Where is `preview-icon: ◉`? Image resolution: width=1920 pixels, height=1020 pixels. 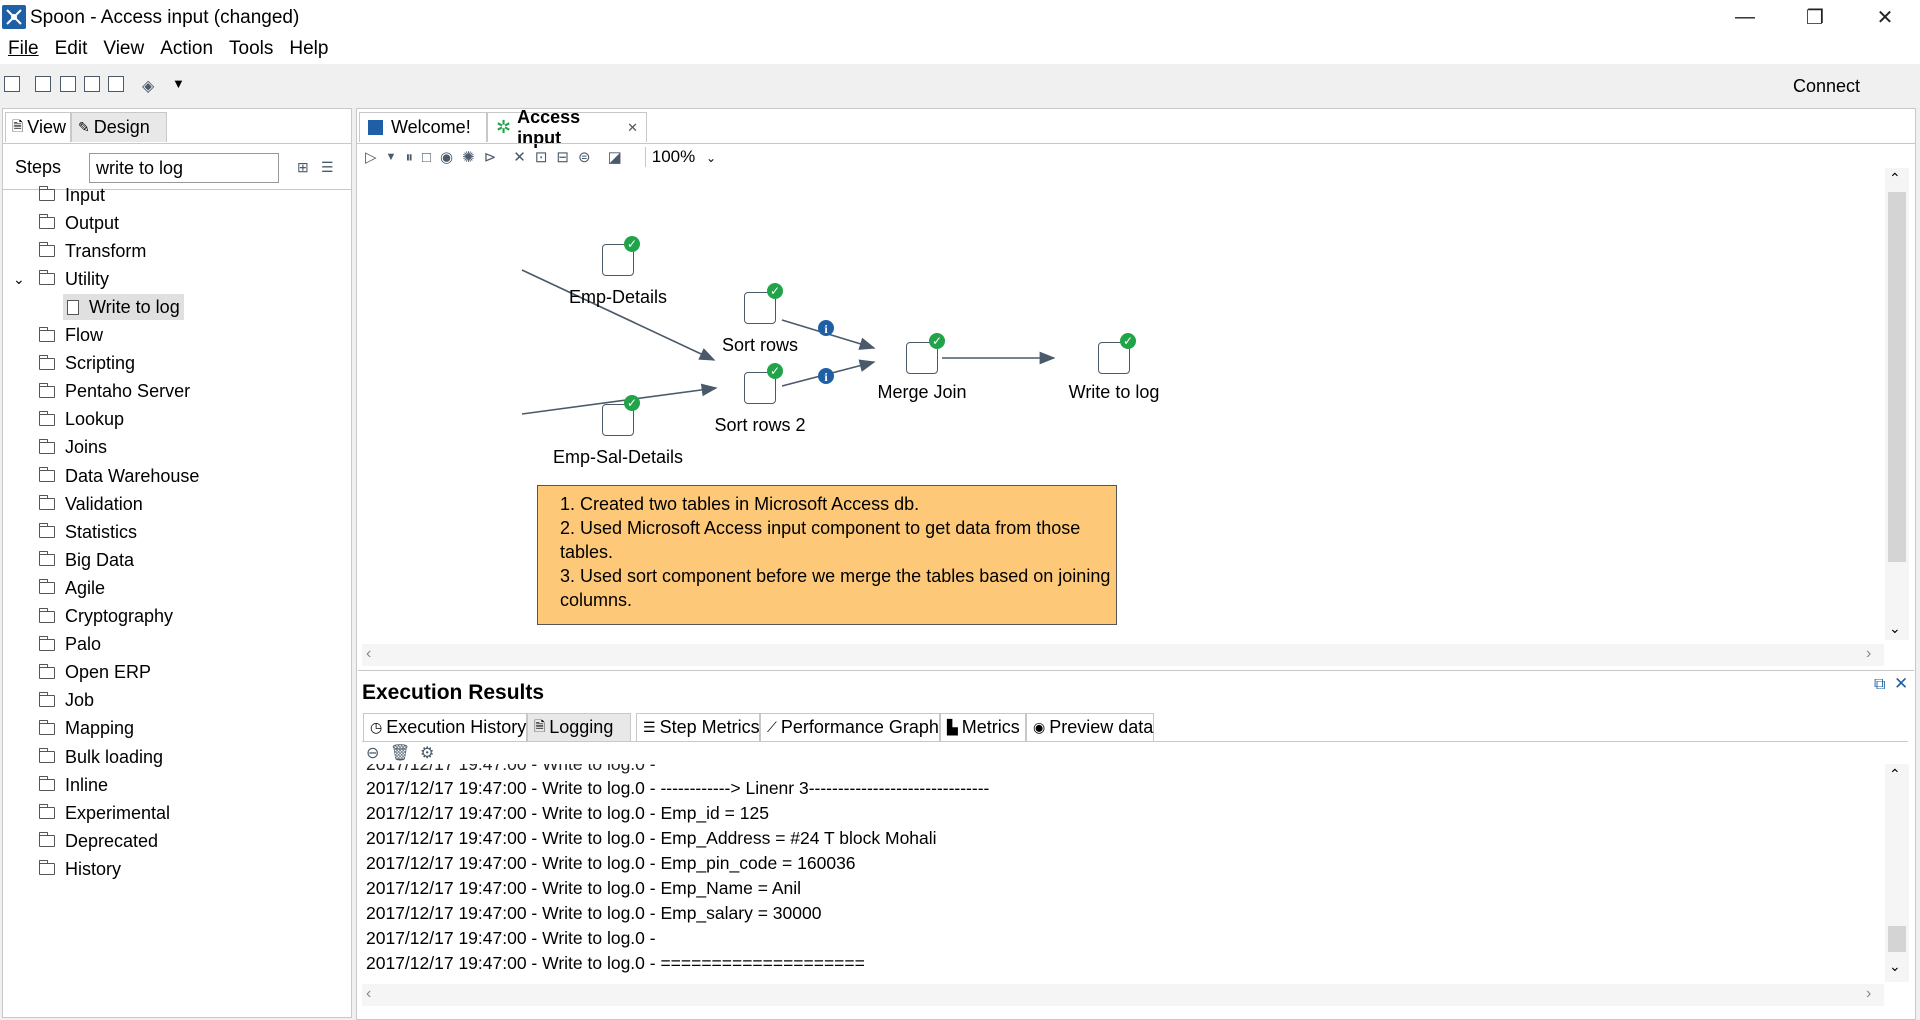 preview-icon: ◉ is located at coordinates (446, 157).